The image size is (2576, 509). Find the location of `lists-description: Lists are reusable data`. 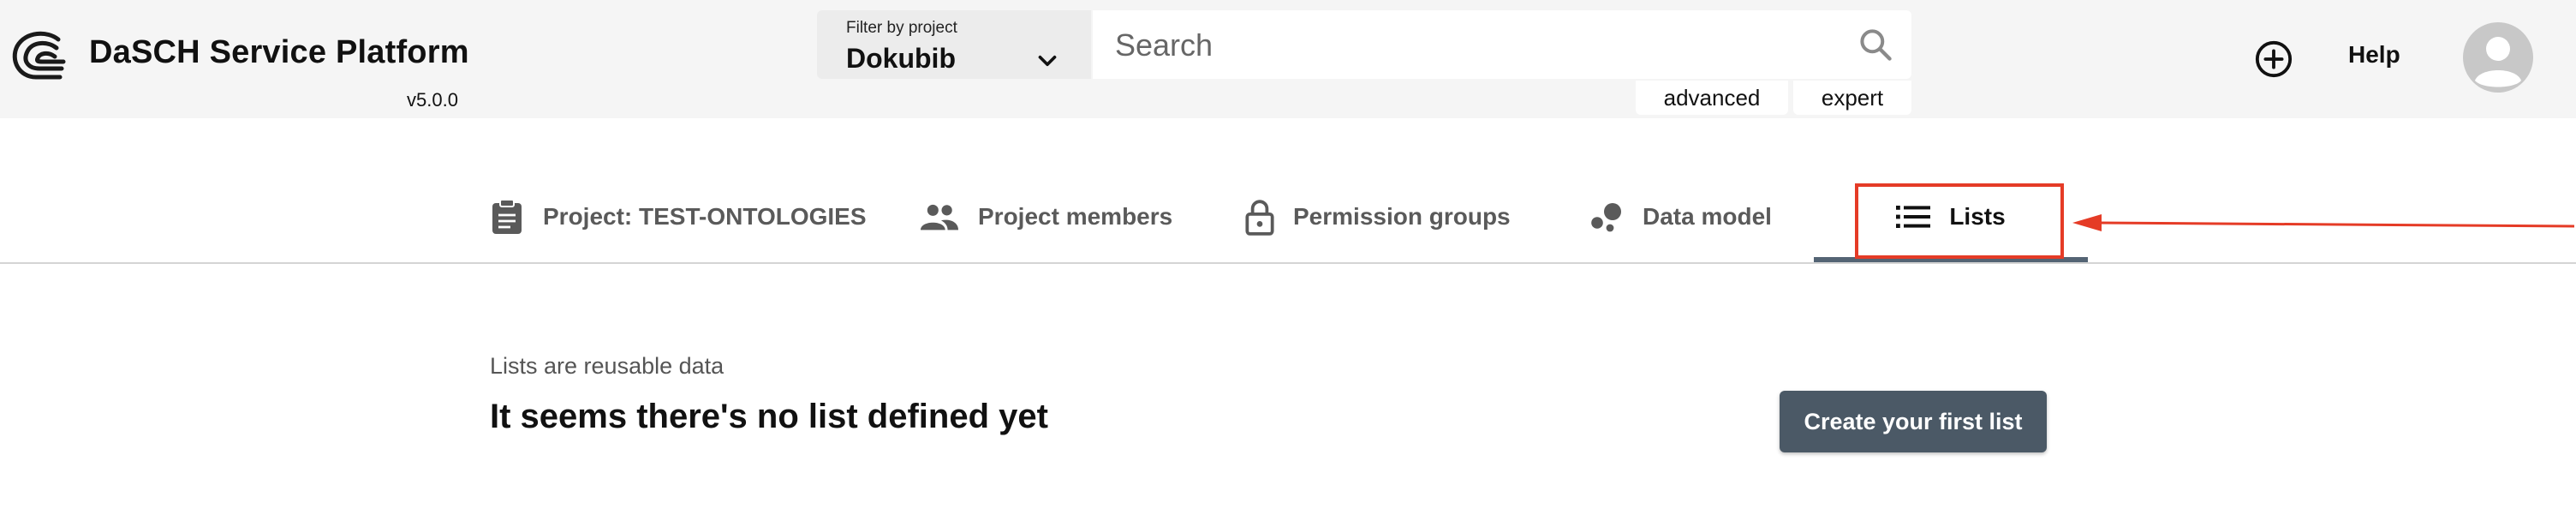

lists-description: Lists are reusable data is located at coordinates (607, 366).